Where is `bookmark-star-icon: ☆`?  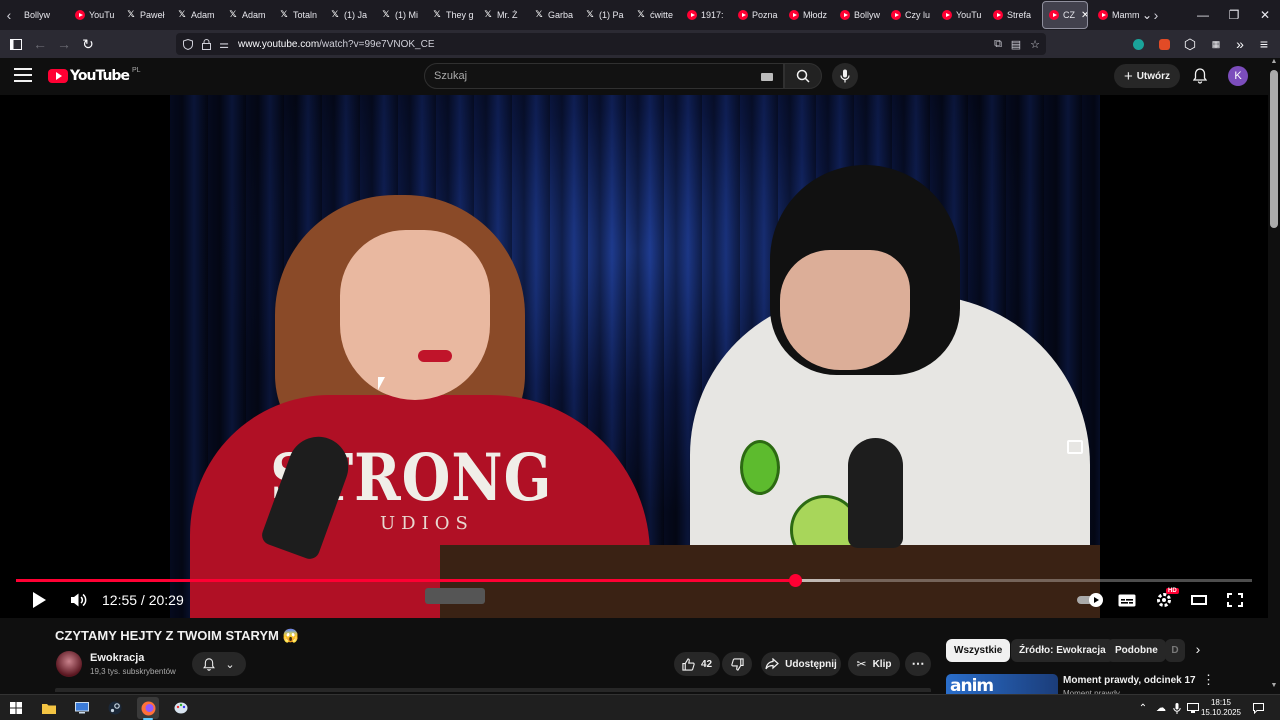 bookmark-star-icon: ☆ is located at coordinates (1035, 44).